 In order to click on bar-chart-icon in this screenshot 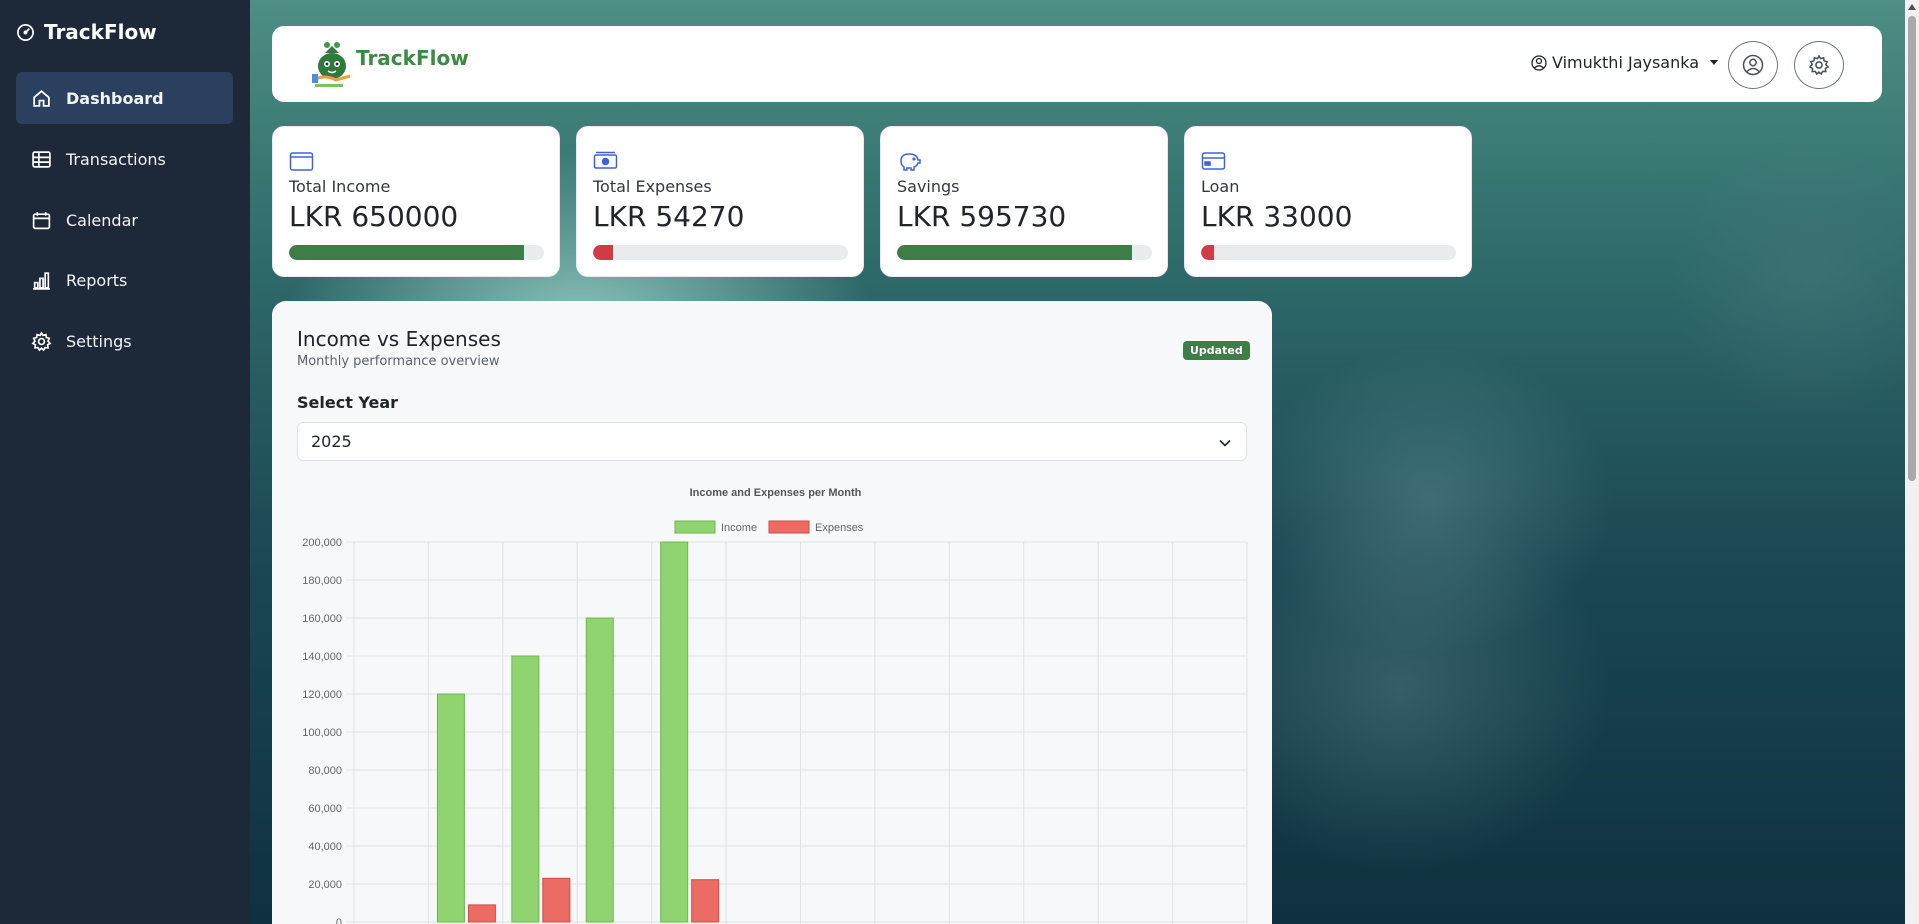, I will do `click(41, 280)`.